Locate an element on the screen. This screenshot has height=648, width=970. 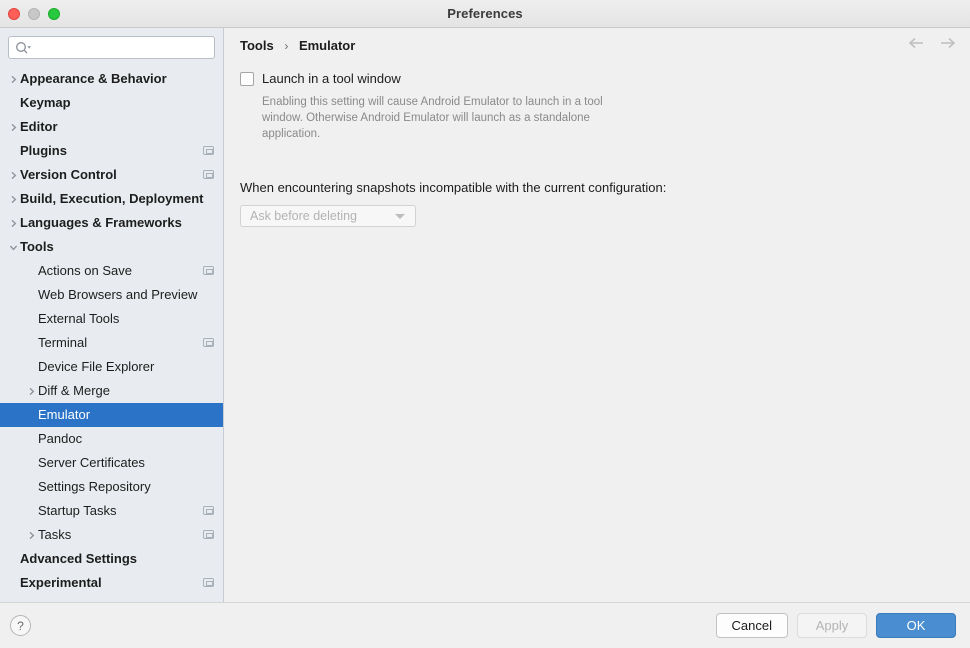
cancel-button: Cancel is located at coordinates (751, 625).